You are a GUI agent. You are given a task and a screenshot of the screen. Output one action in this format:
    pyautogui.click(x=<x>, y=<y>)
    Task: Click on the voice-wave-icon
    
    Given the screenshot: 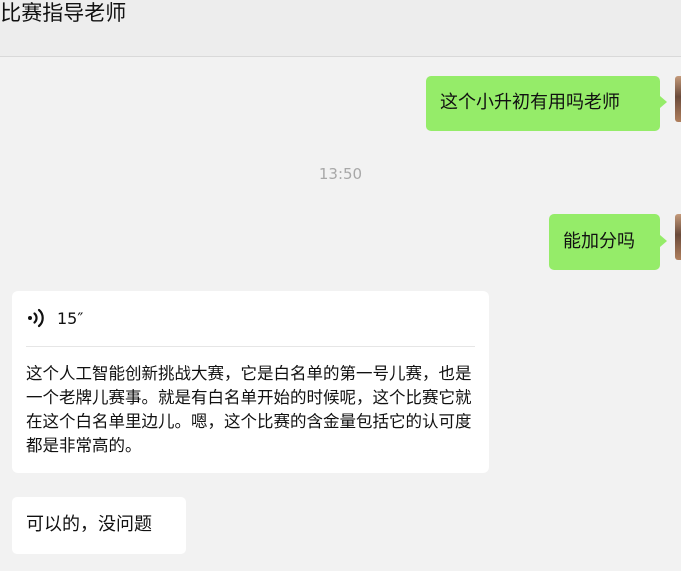 What is the action you would take?
    pyautogui.click(x=37, y=318)
    